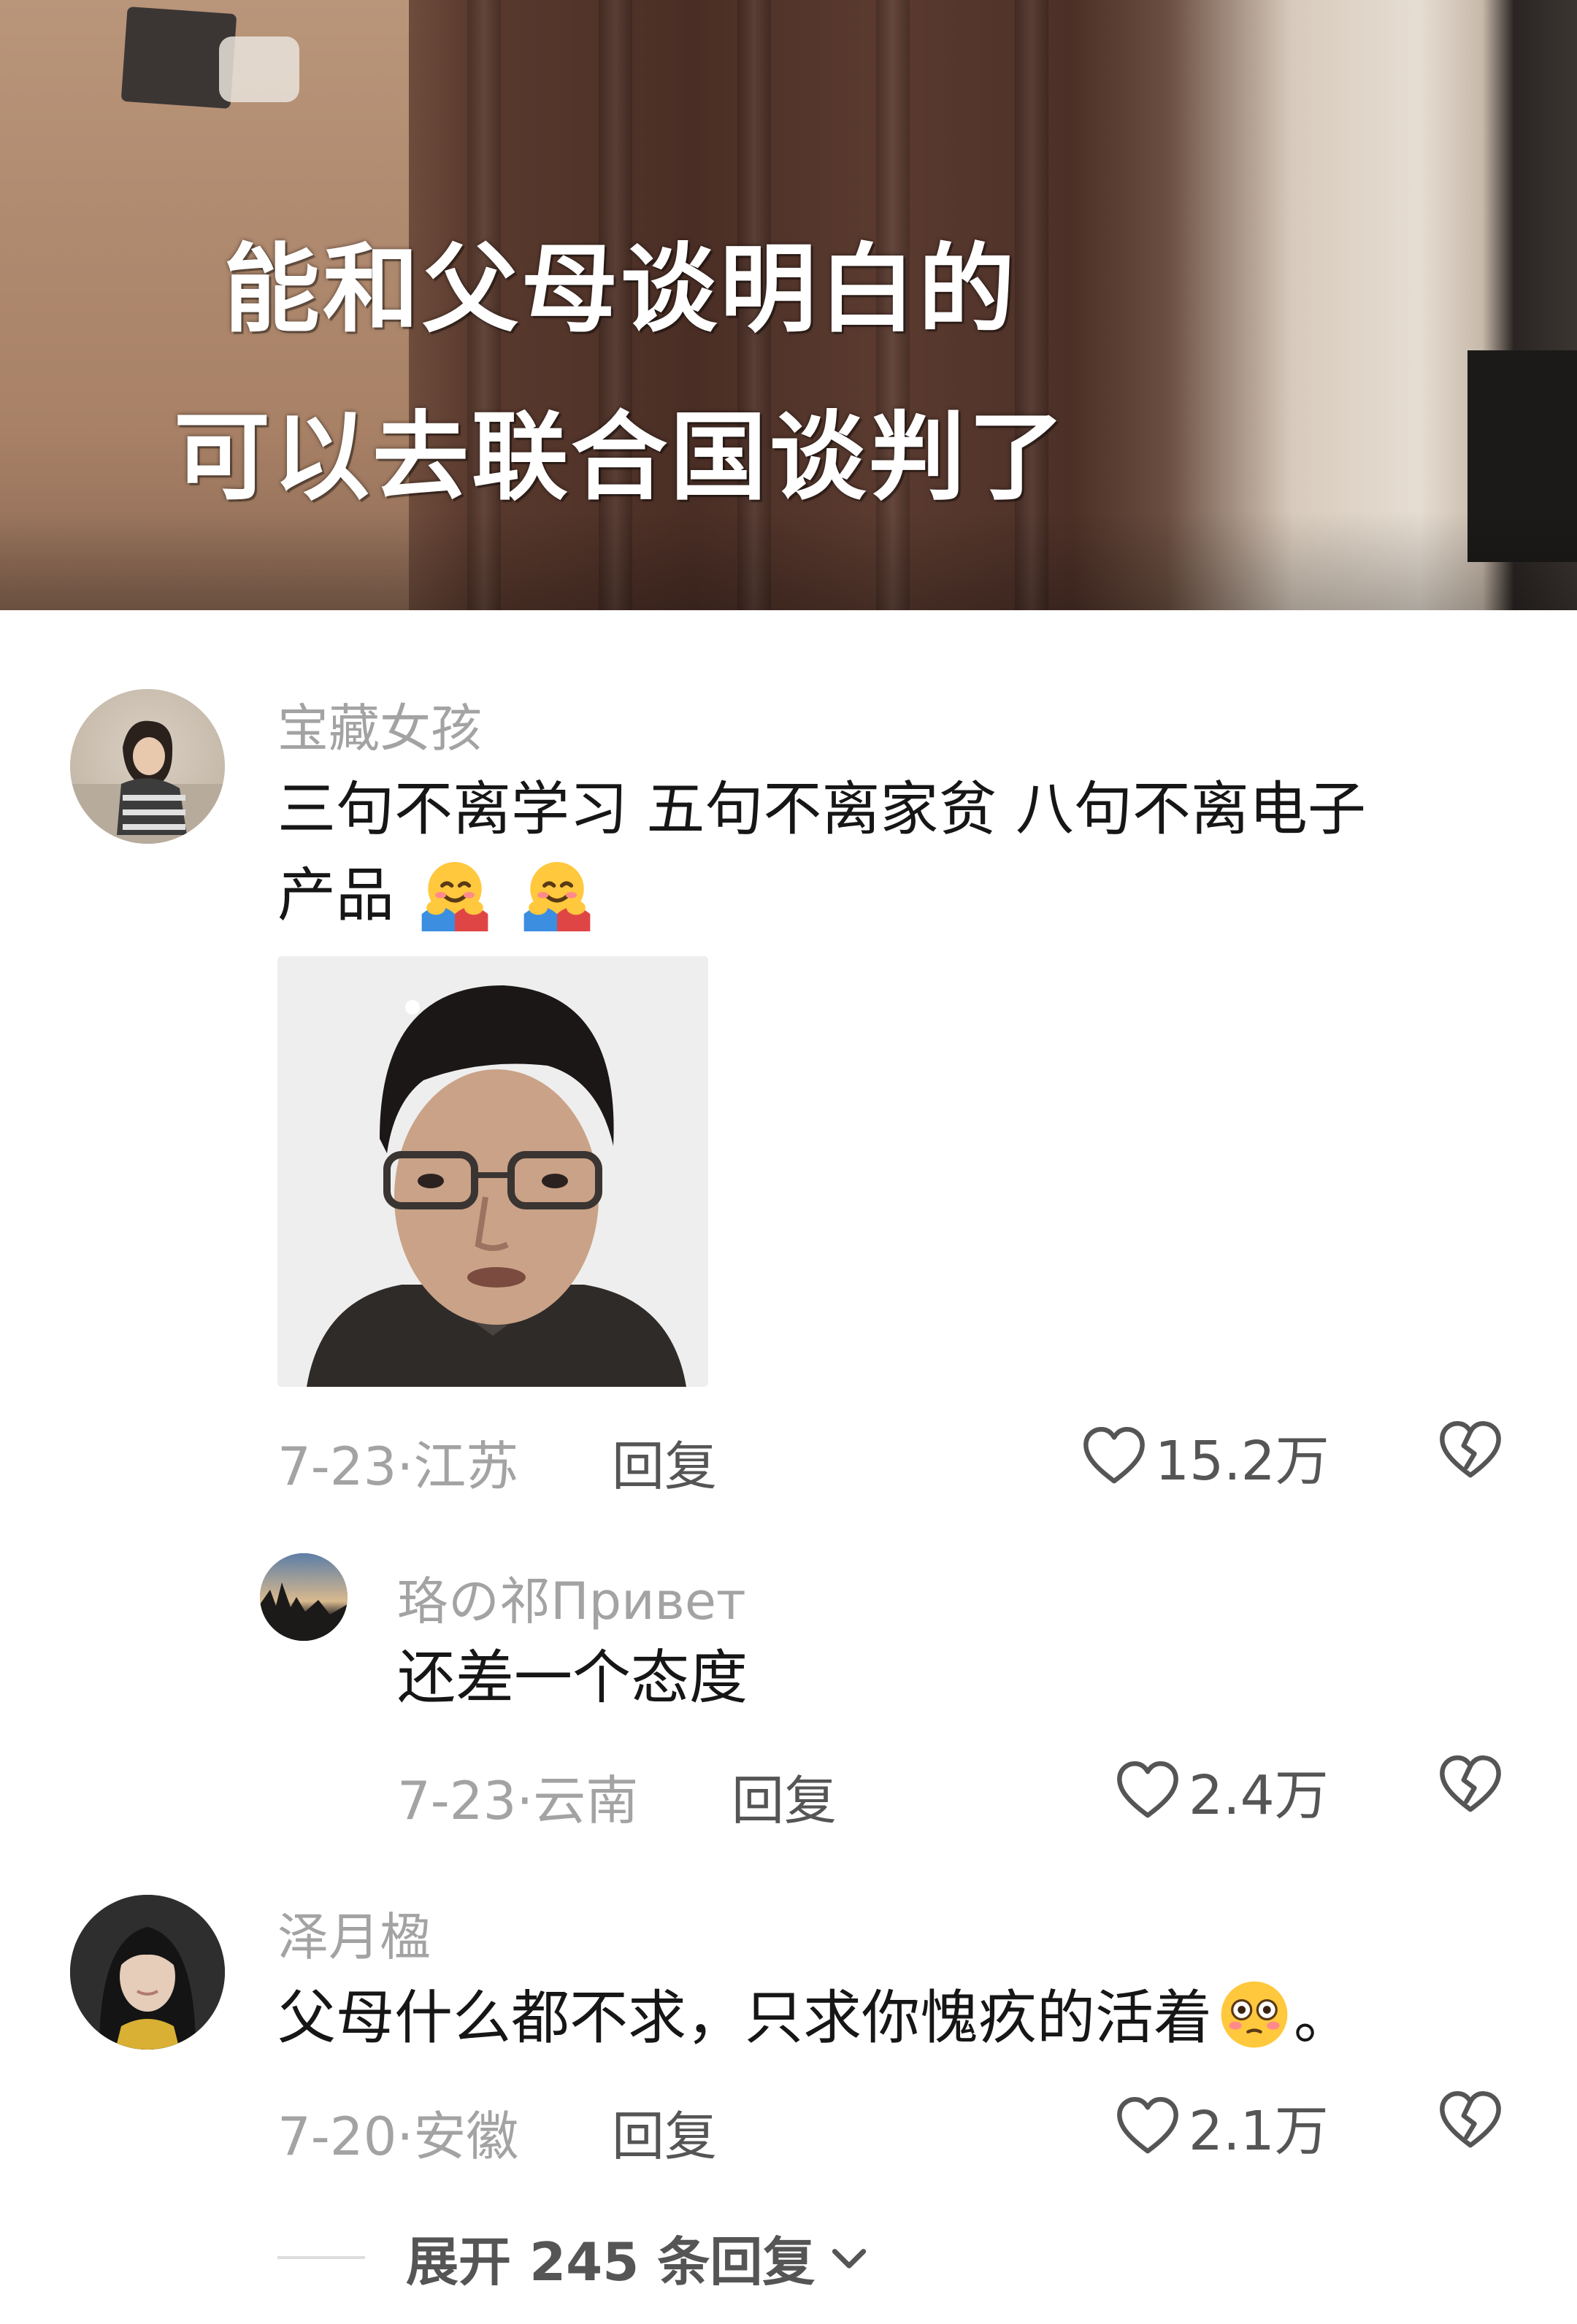  I want to click on like-count: 15.2万, so click(1242, 1461).